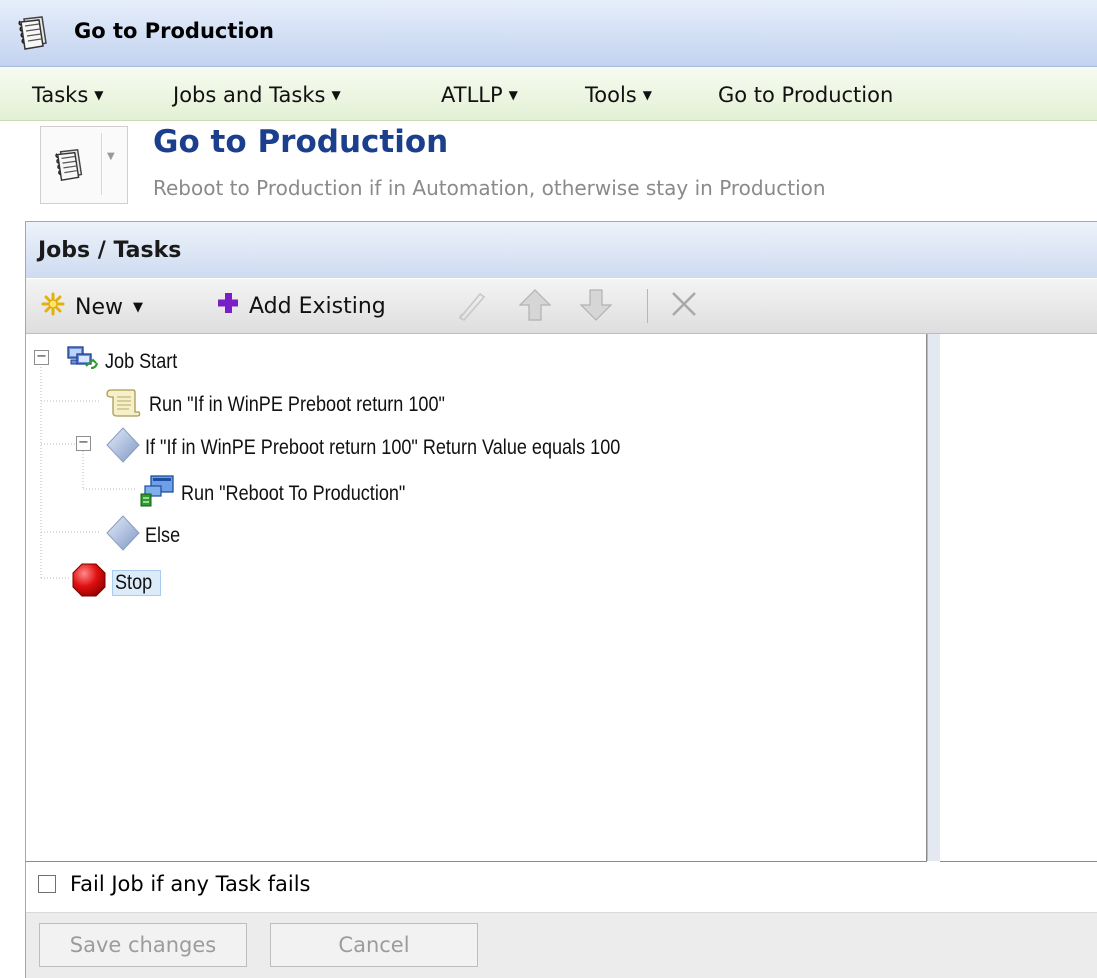 This screenshot has height=978, width=1097. I want to click on pane-splitter, so click(934, 597).